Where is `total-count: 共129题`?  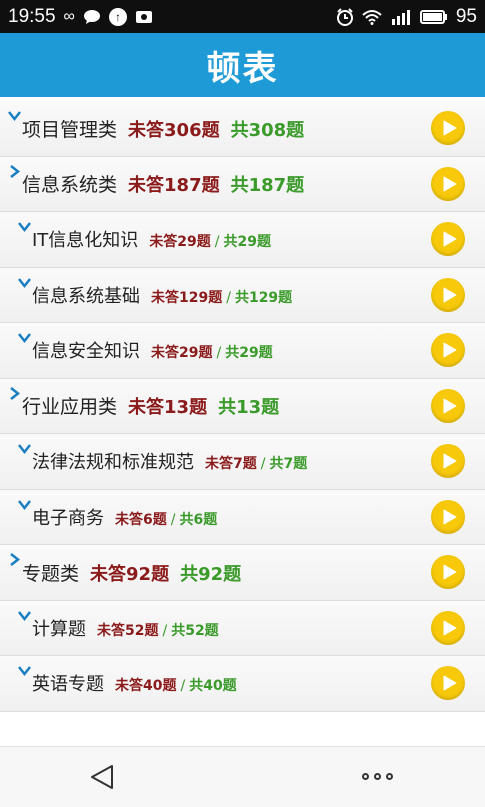
total-count: 共129题 is located at coordinates (263, 297).